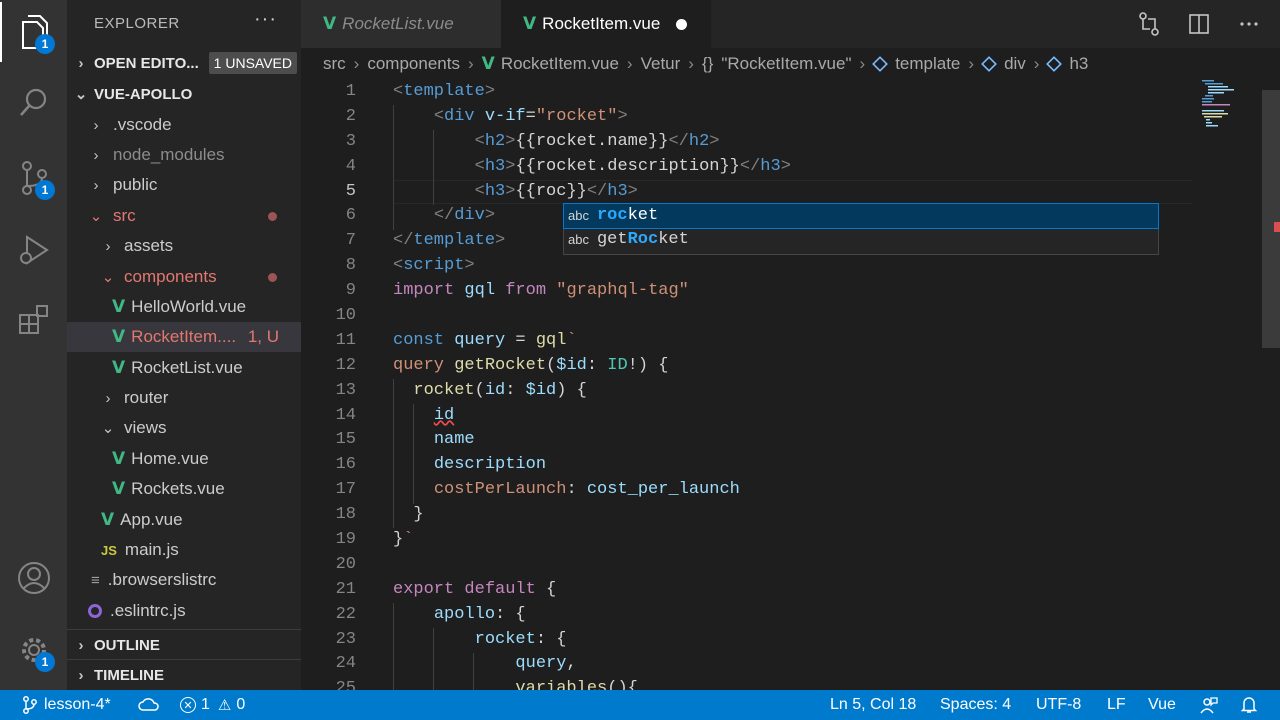  Describe the element at coordinates (1232, 105) in the screenshot. I see `minimap` at that location.